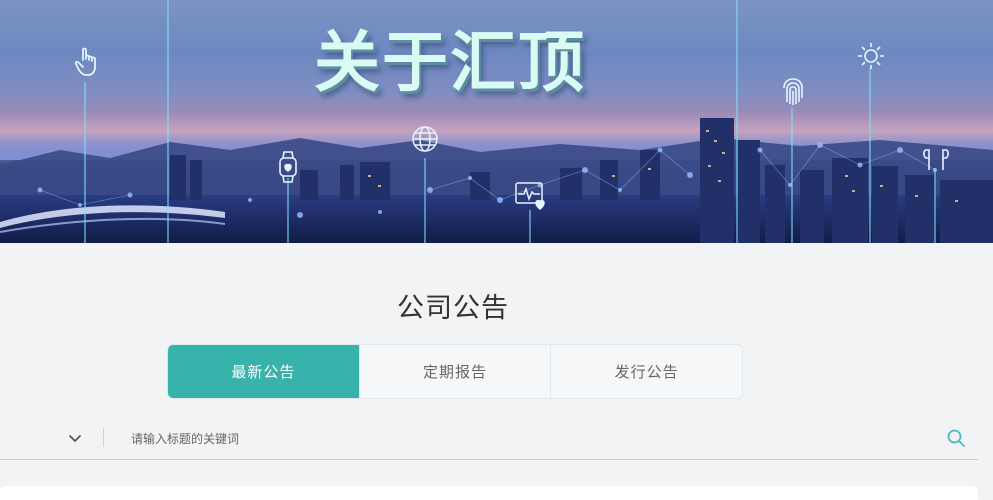 The image size is (993, 500). What do you see at coordinates (288, 167) in the screenshot?
I see `smartwatch-icon` at bounding box center [288, 167].